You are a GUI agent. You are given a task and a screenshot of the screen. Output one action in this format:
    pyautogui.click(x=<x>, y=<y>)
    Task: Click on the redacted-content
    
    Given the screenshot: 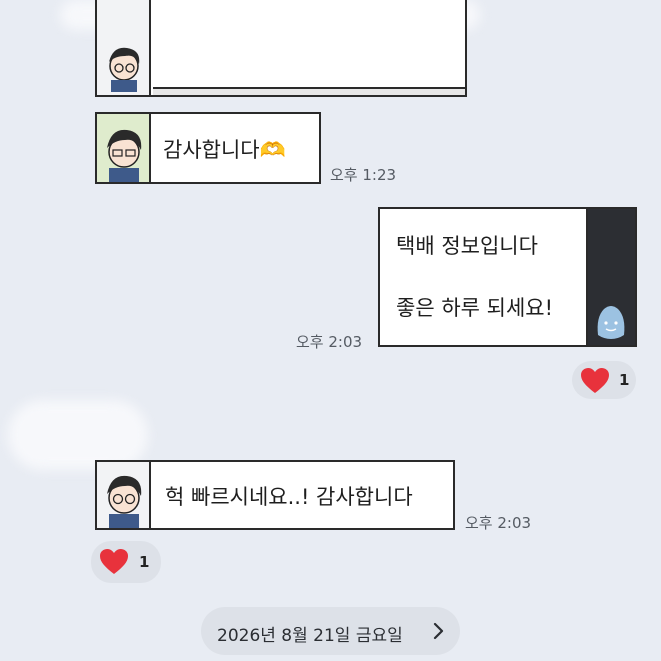 What is the action you would take?
    pyautogui.click(x=309, y=44)
    